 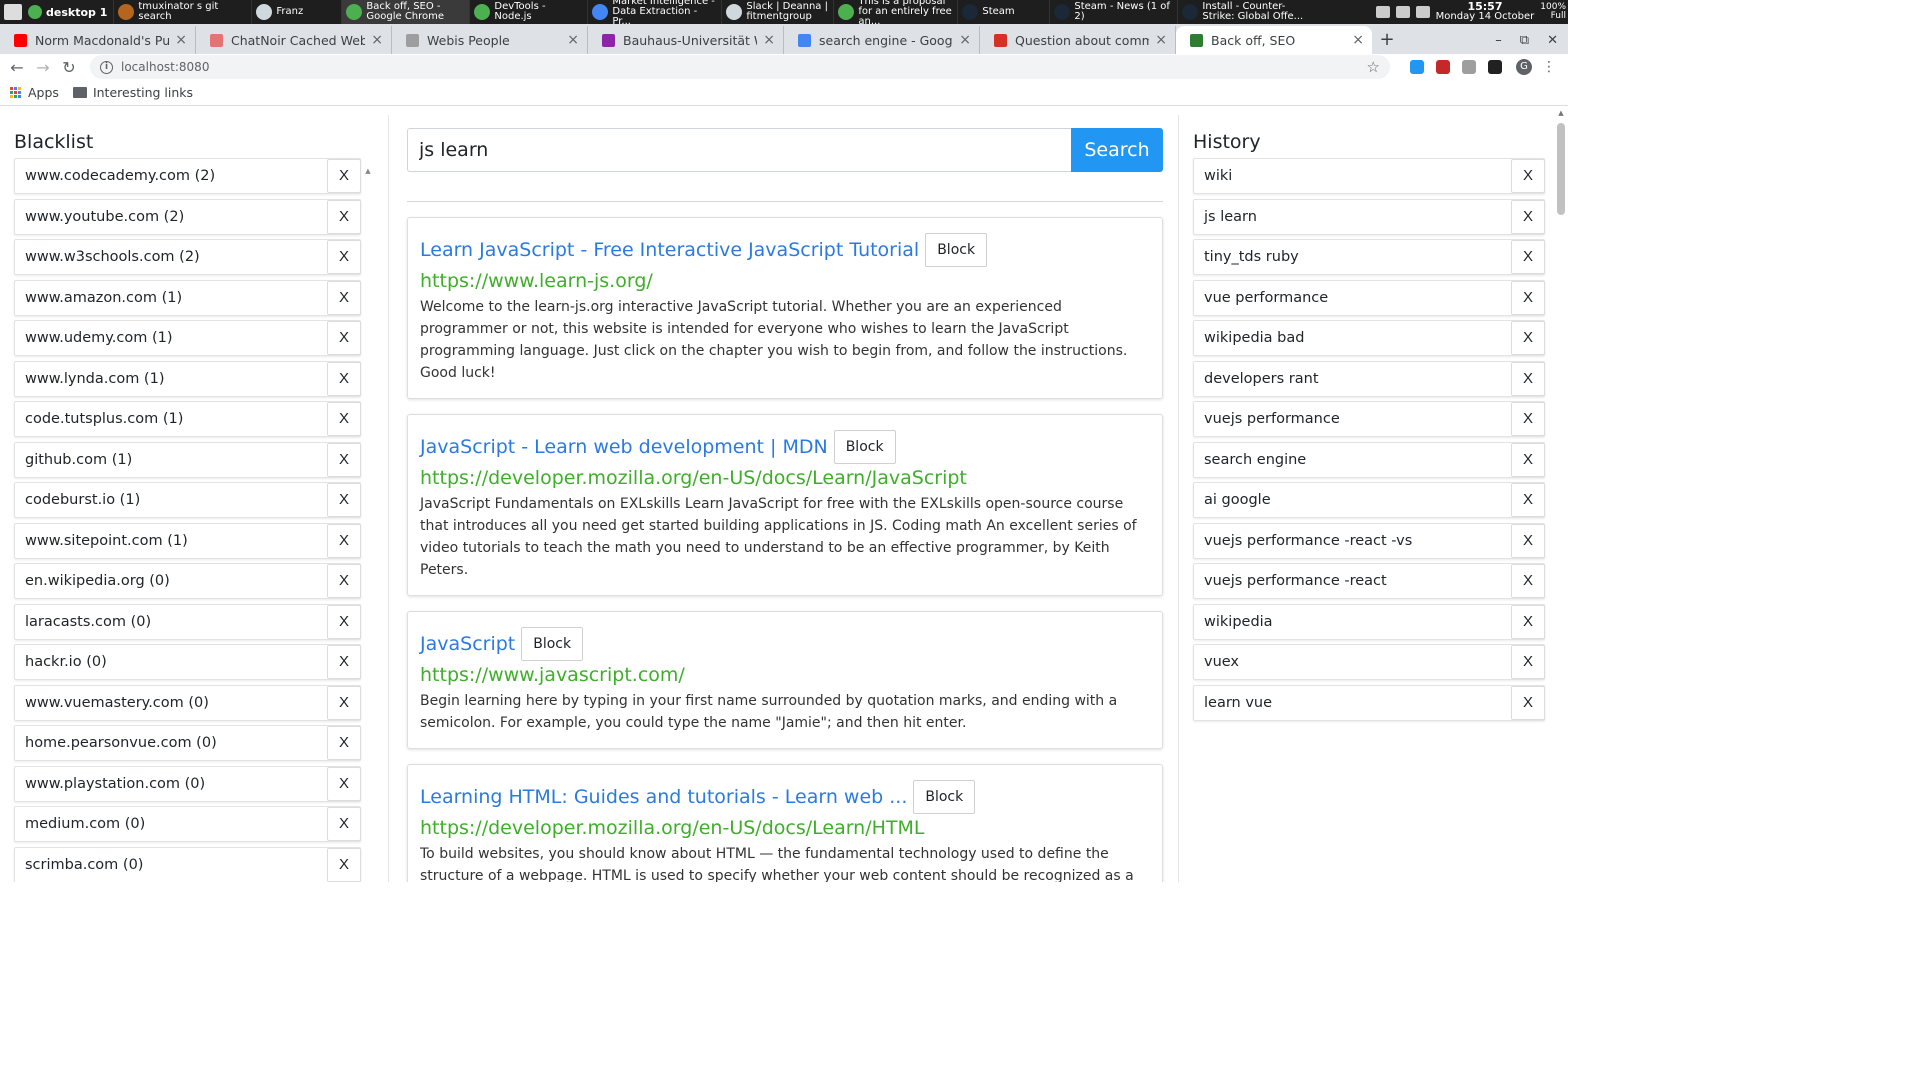 What do you see at coordinates (528, 12) in the screenshot?
I see `taskbar-task: DevTools - Node.js` at bounding box center [528, 12].